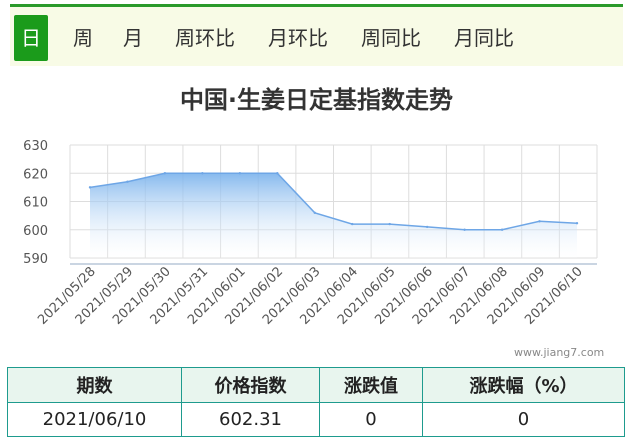 The width and height of the screenshot is (633, 440). I want to click on y-tick-label: 630, so click(35, 146).